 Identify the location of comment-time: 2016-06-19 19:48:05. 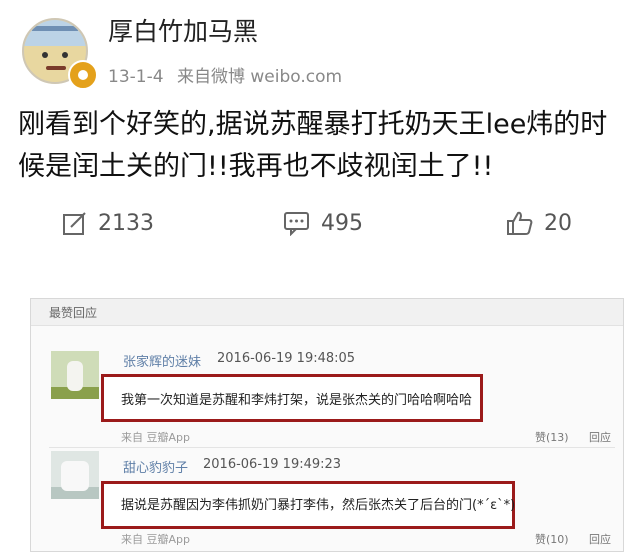
(286, 358).